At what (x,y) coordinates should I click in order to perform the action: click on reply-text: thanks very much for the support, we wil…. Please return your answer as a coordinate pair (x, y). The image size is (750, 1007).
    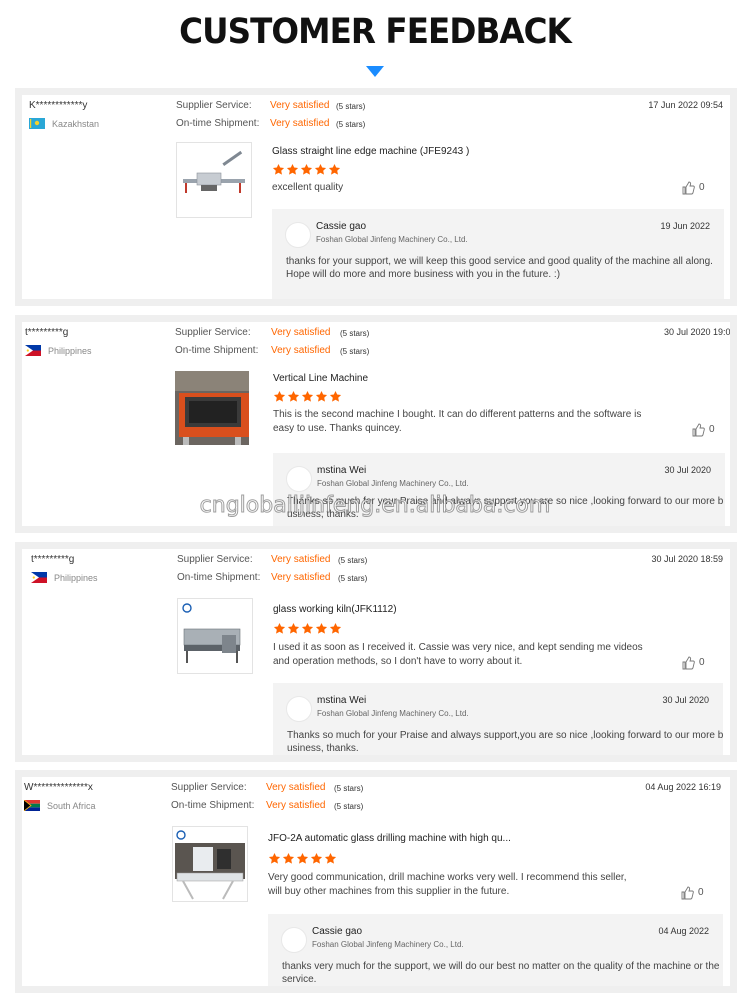
    Looking at the image, I should click on (501, 973).